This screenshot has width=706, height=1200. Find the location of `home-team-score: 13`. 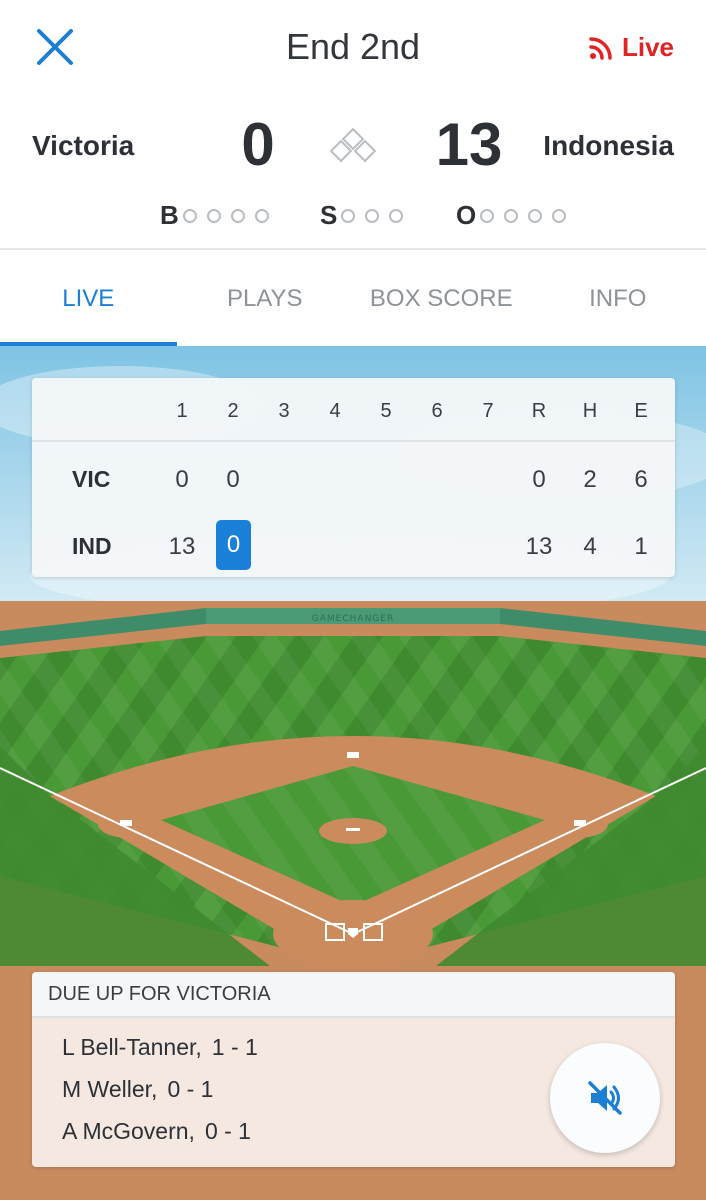

home-team-score: 13 is located at coordinates (469, 144).